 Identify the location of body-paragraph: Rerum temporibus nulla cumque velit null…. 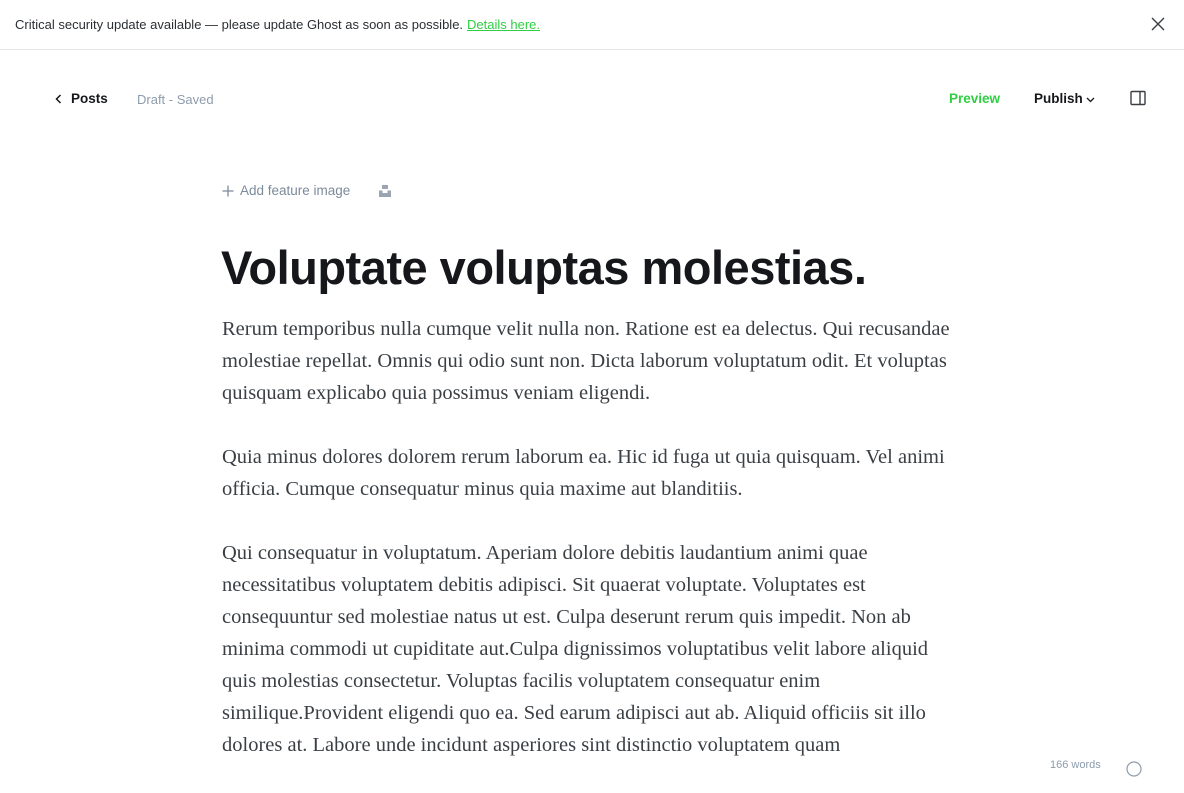
(586, 361).